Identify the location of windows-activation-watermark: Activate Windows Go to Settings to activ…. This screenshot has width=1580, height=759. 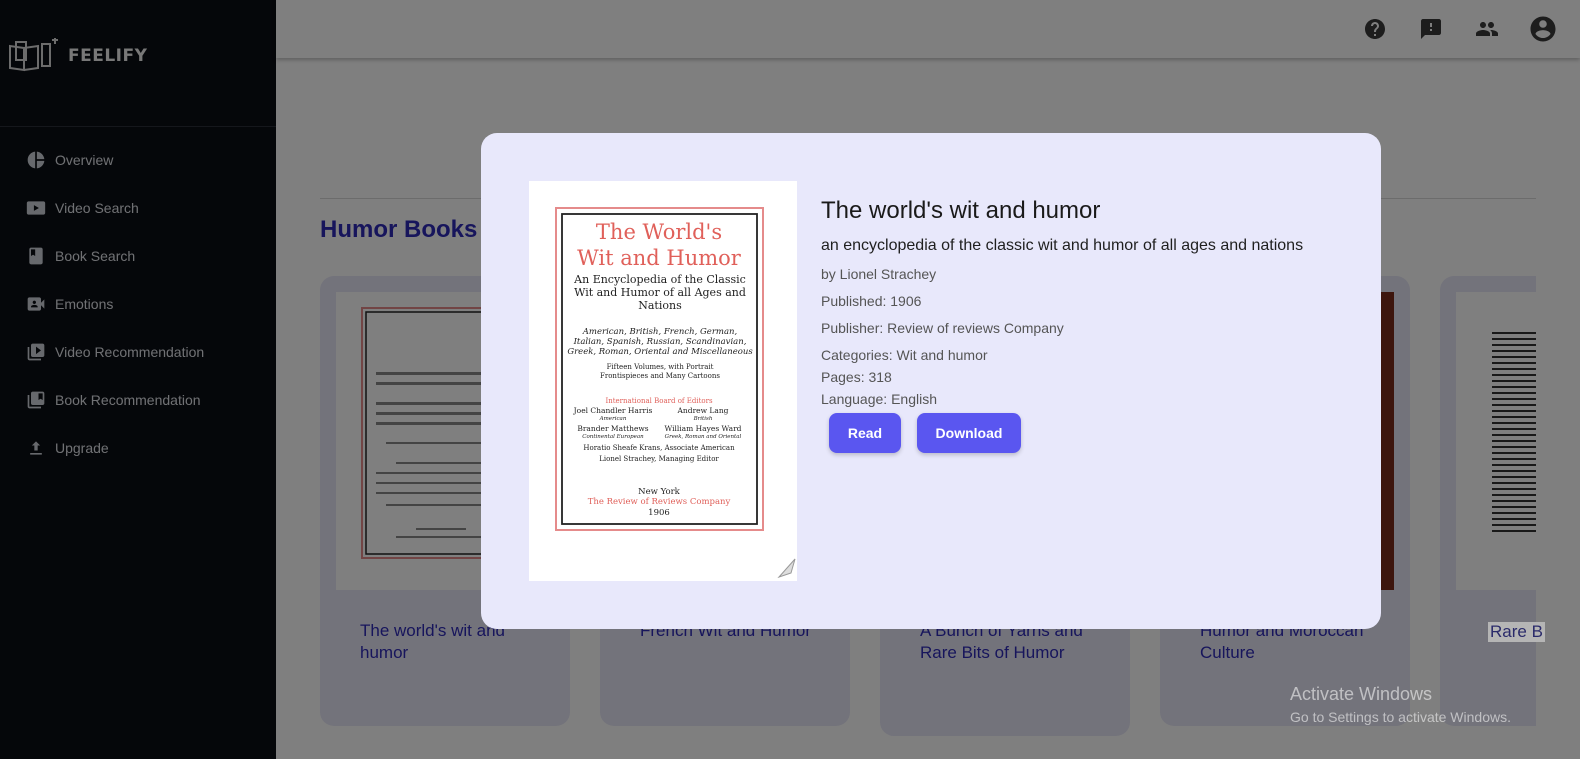
(1400, 704).